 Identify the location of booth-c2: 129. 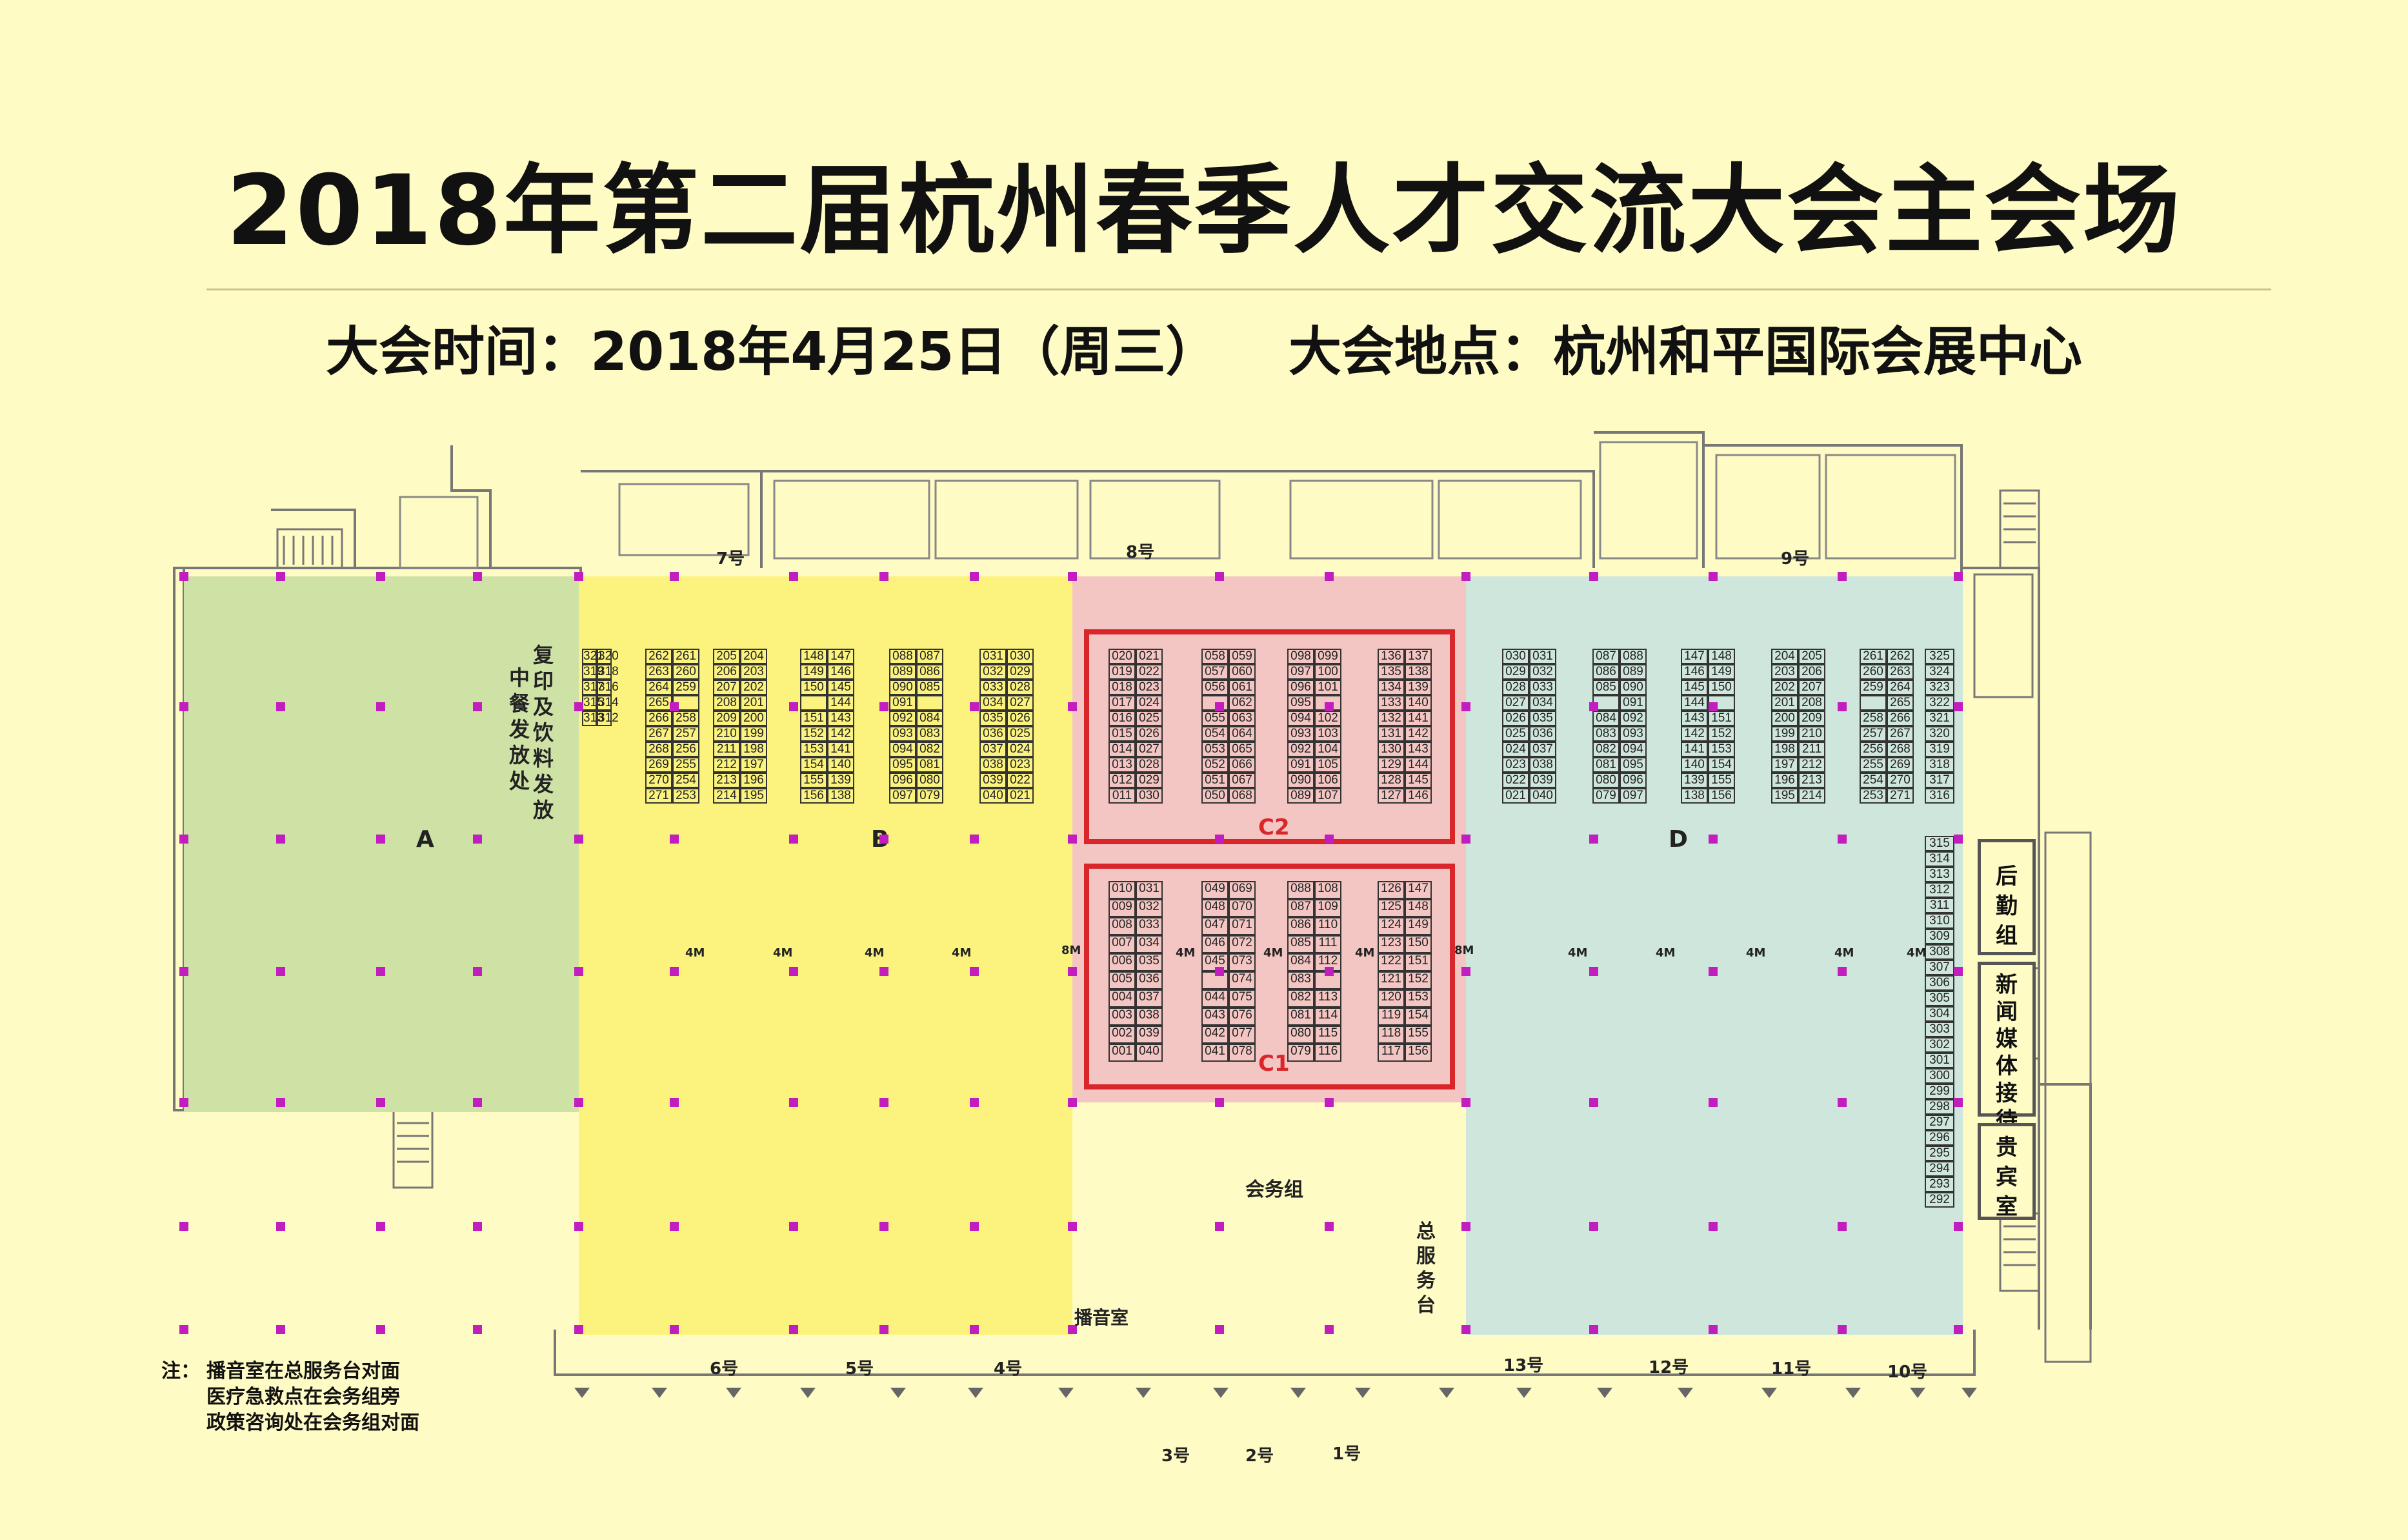
(1391, 765).